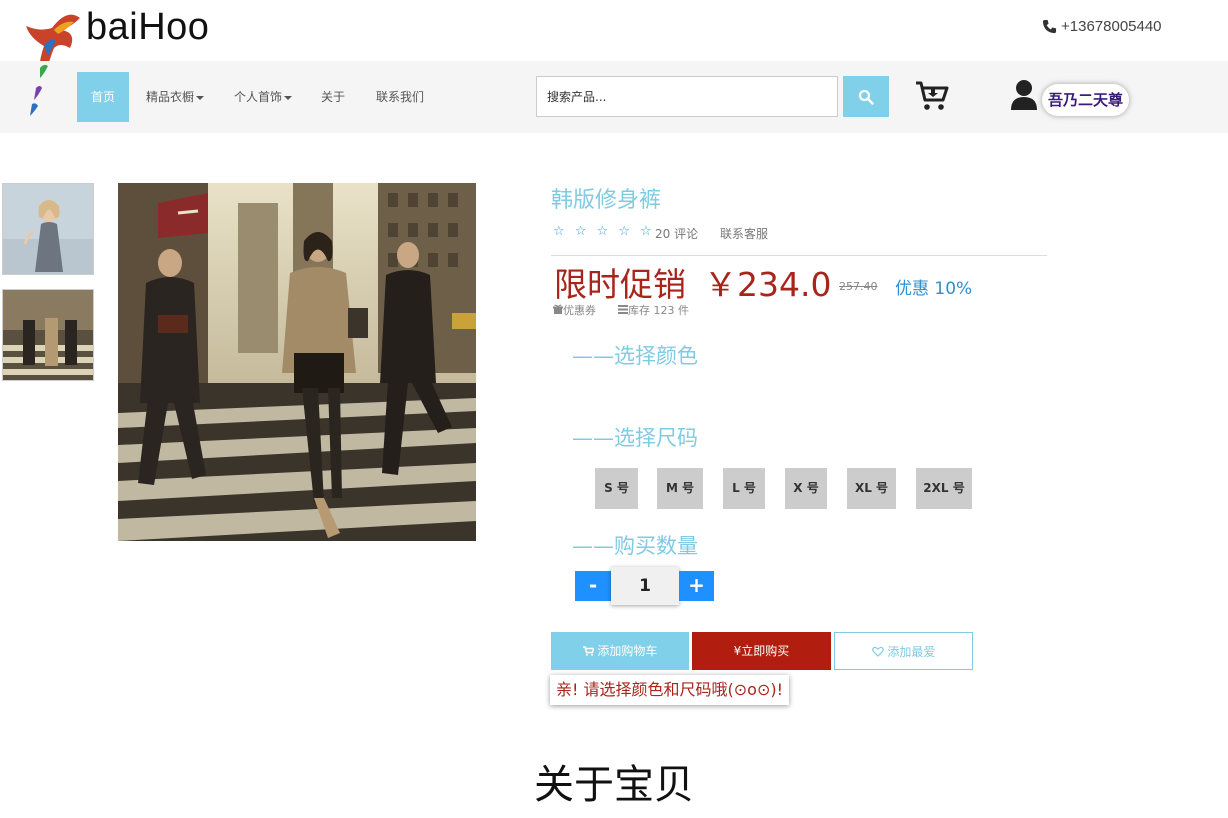 The width and height of the screenshot is (1228, 818). I want to click on discount-badge: 优惠 10%, so click(934, 289).